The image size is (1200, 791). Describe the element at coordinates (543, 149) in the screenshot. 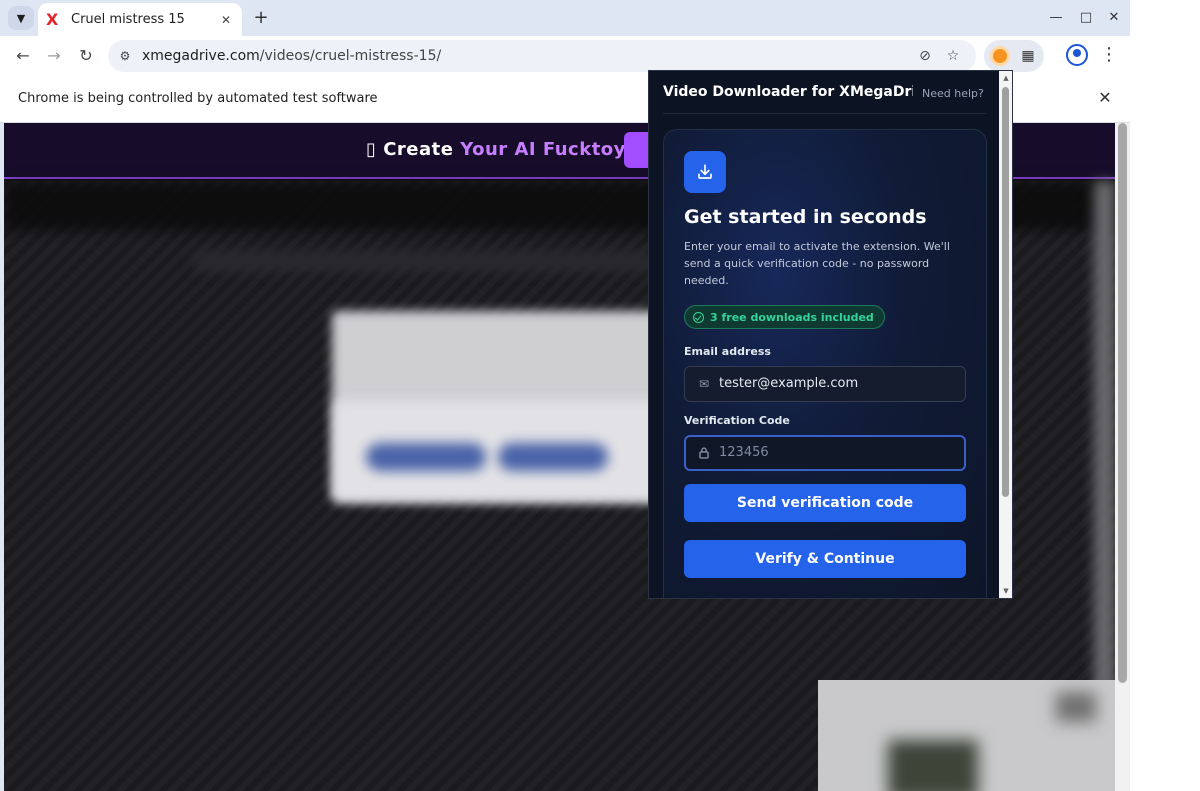

I see `promo-text-accent: Your AI Fucktoy` at that location.